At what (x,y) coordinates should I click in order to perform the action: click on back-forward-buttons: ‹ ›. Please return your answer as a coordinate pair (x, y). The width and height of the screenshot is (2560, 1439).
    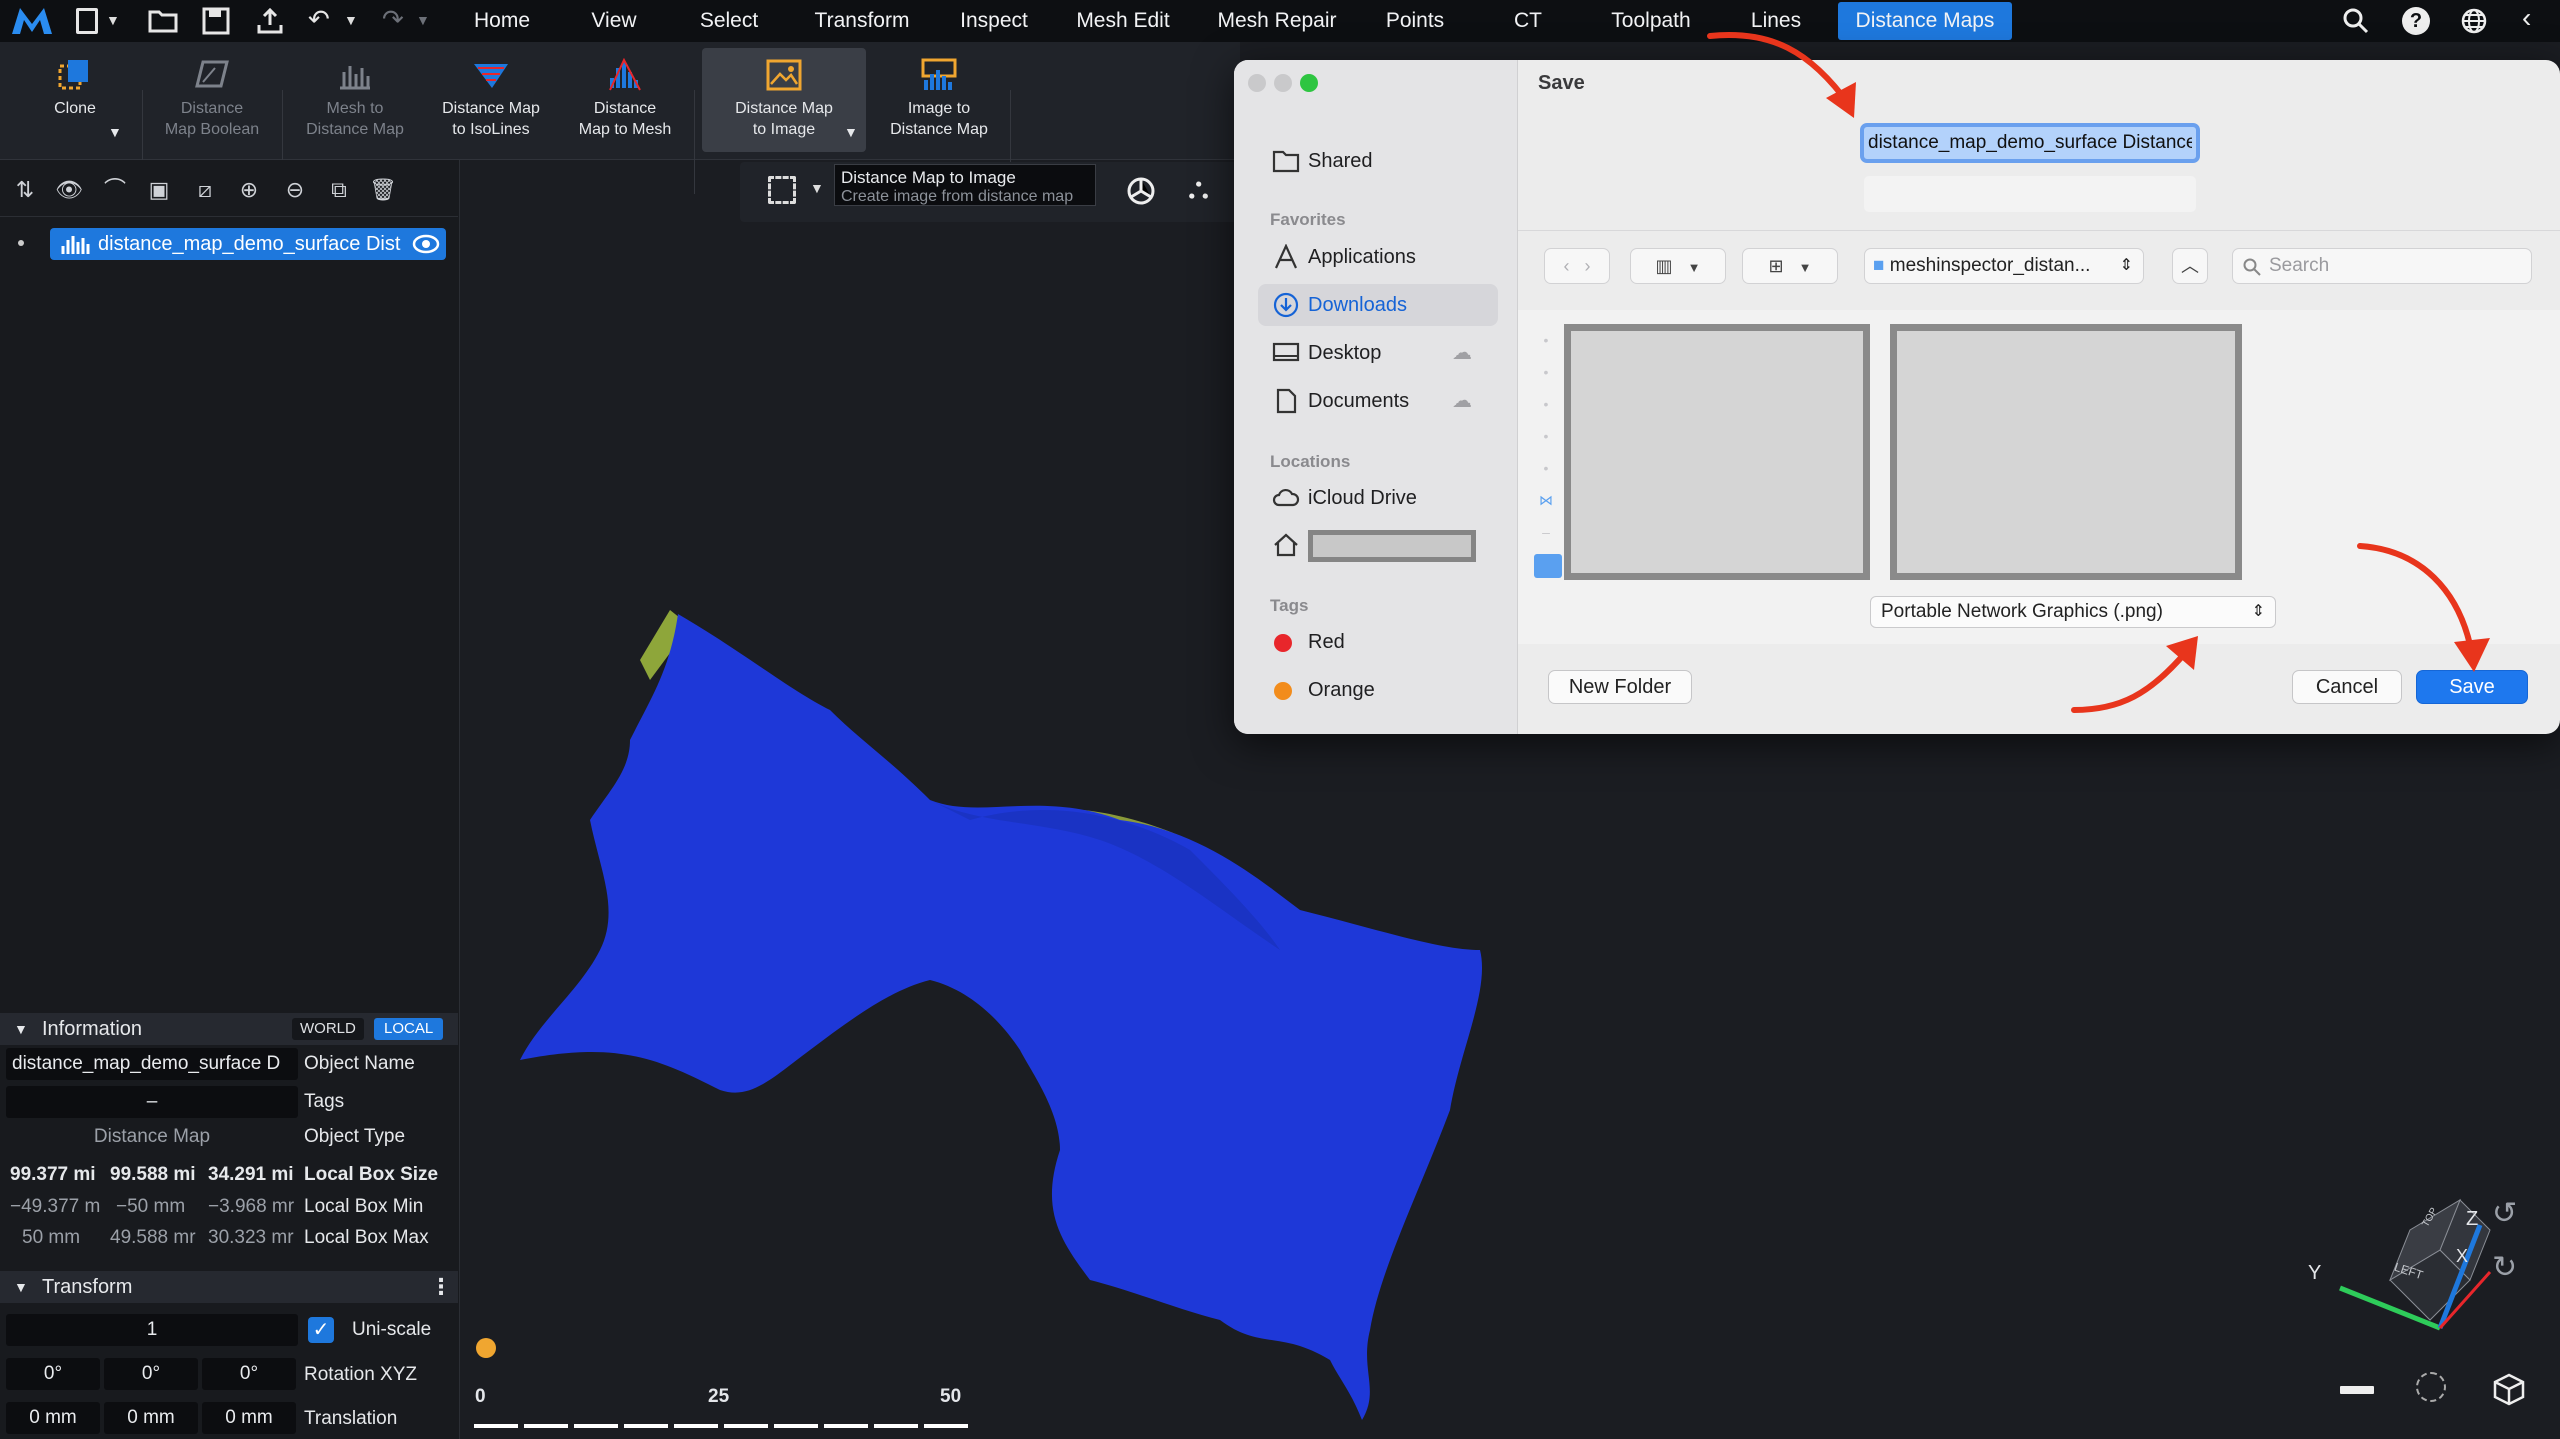
    Looking at the image, I should click on (1577, 266).